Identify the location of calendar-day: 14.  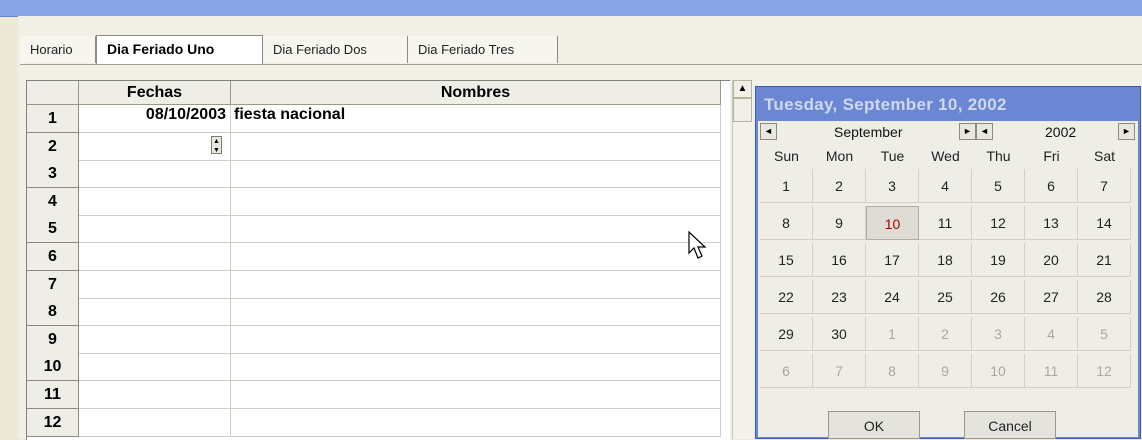
(1104, 223).